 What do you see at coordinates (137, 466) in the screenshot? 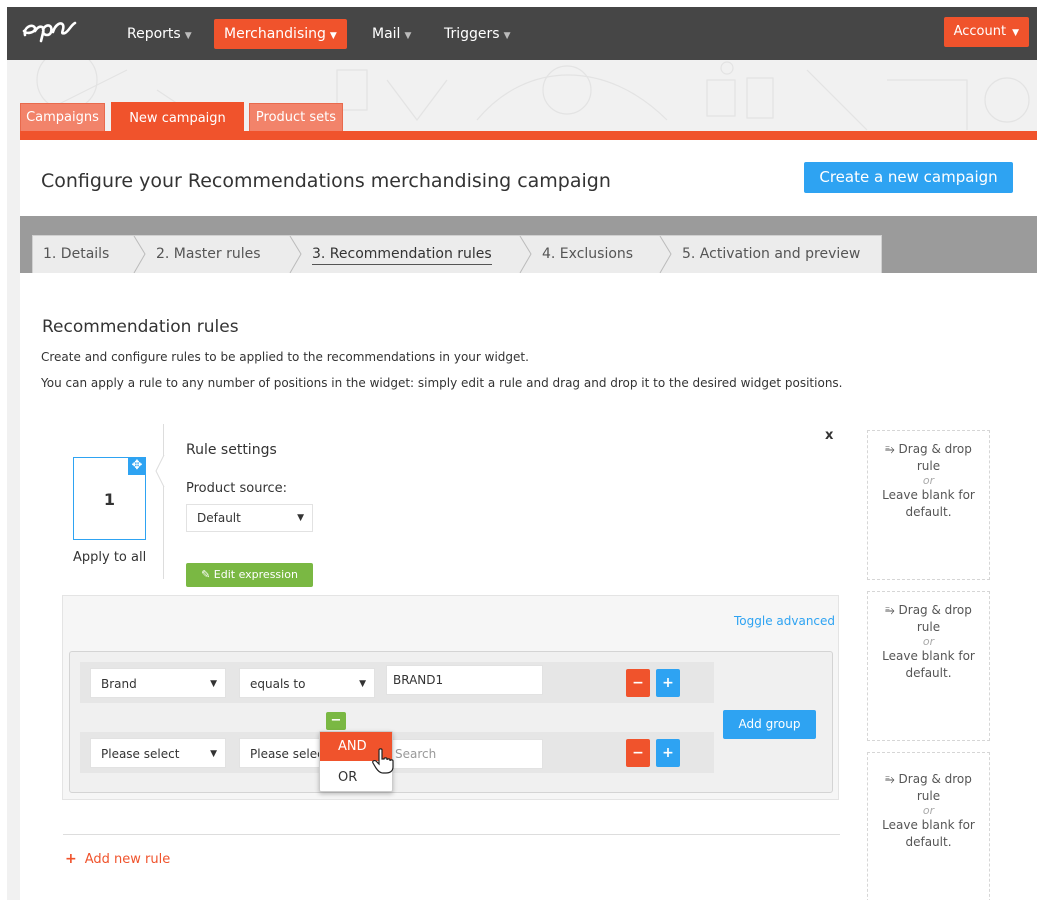
I see `move-icon: ✥` at bounding box center [137, 466].